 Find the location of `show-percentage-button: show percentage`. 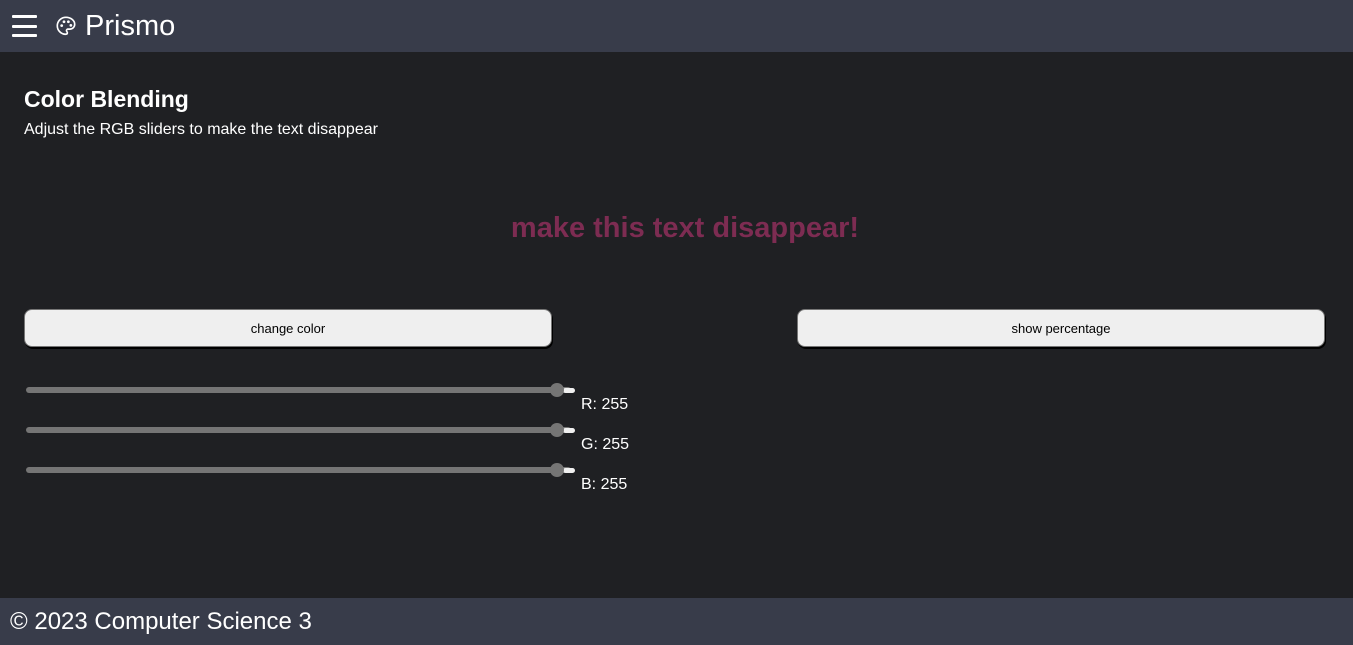

show-percentage-button: show percentage is located at coordinates (1061, 328).